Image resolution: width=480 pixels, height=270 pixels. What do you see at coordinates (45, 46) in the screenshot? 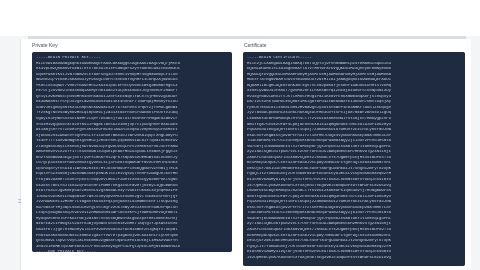
I see `private-key-label: Private Key` at bounding box center [45, 46].